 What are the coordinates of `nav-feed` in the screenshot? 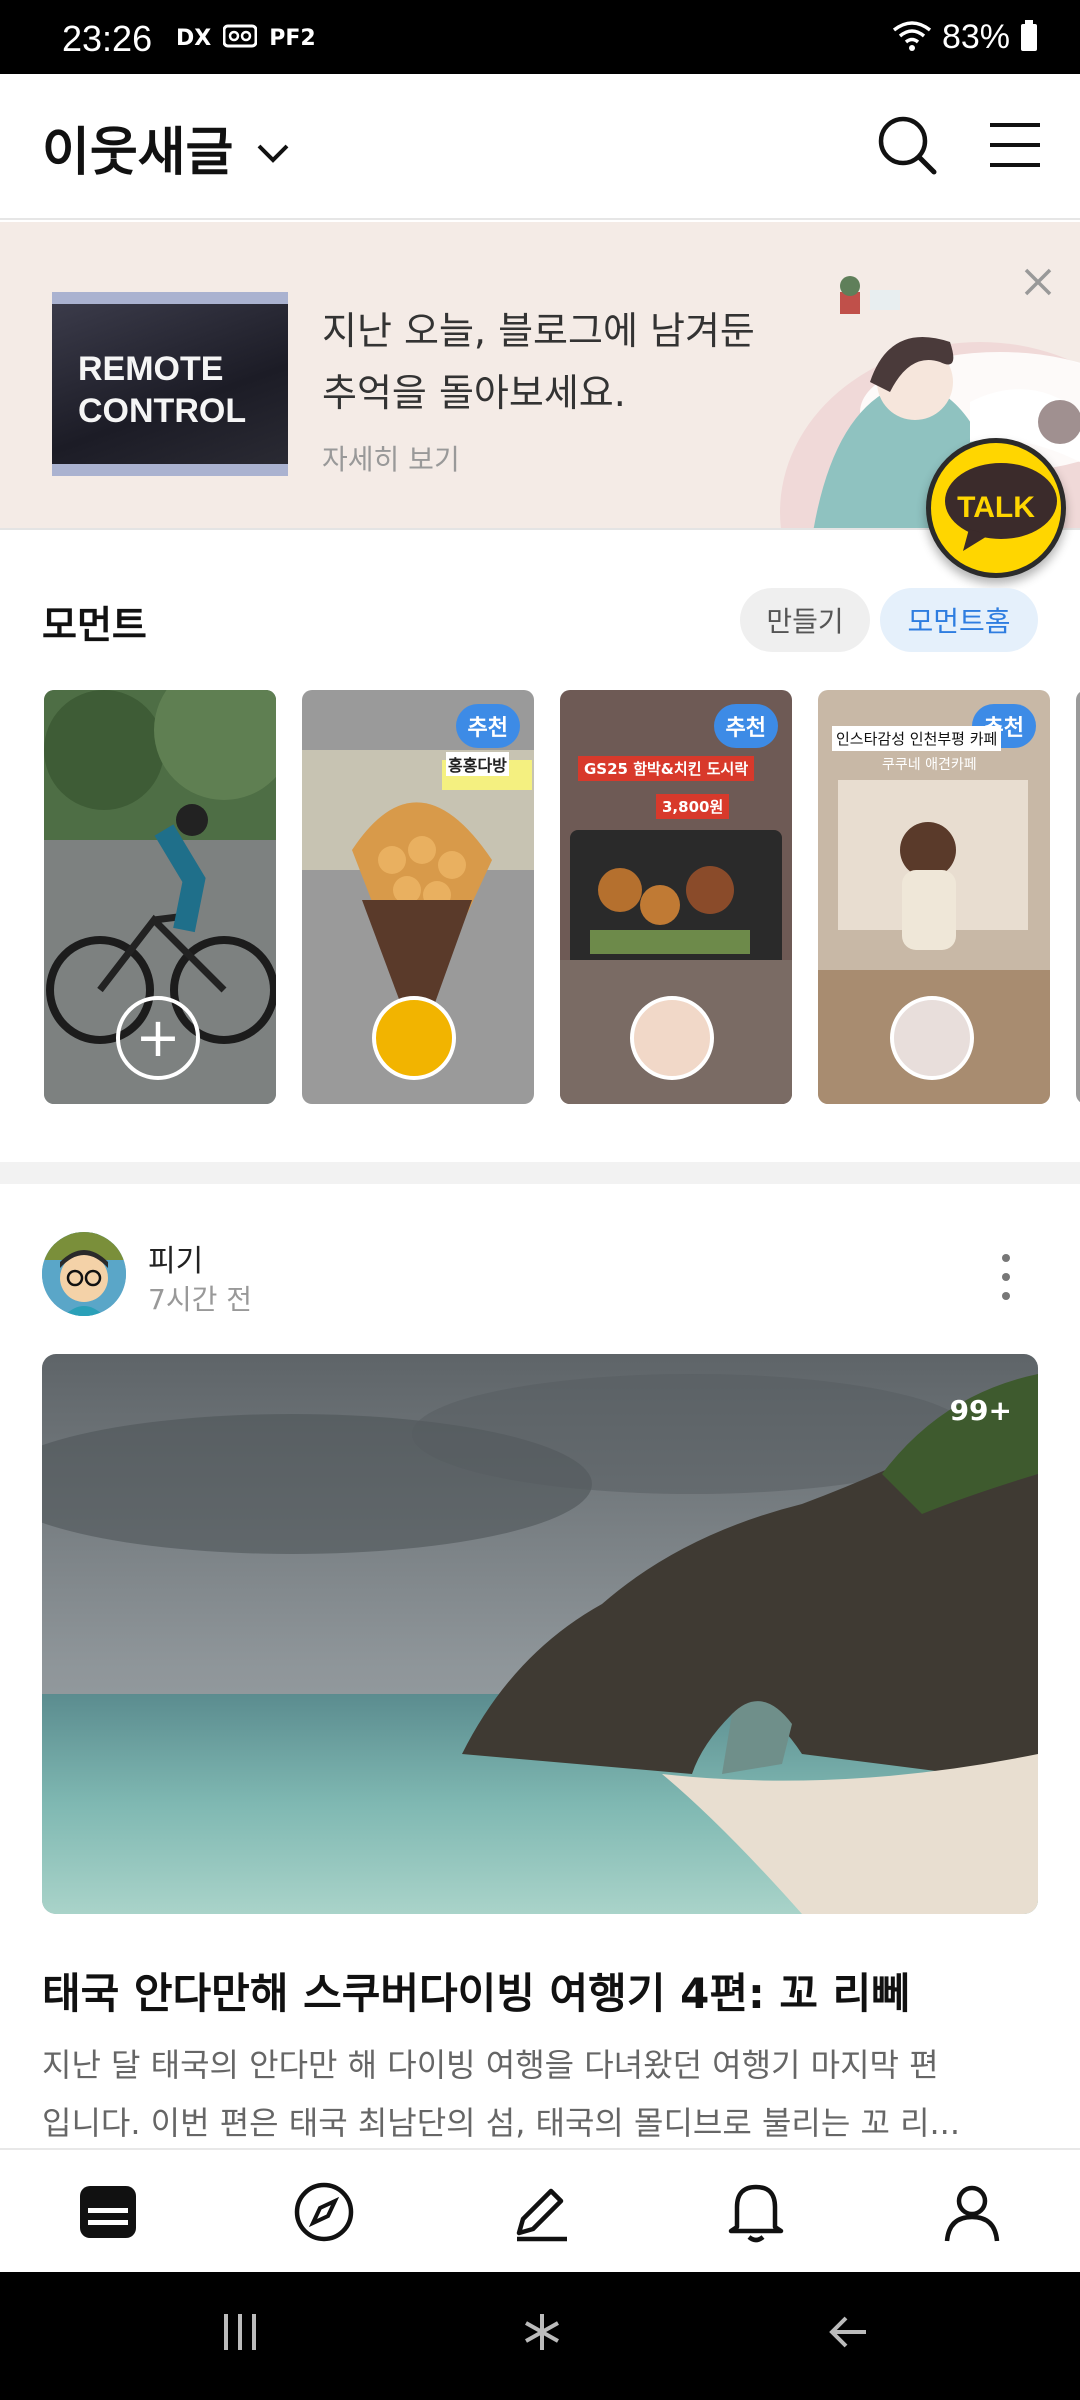 It's located at (108, 2212).